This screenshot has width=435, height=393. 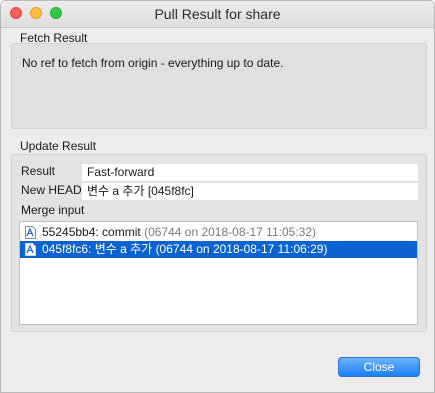 What do you see at coordinates (250, 191) in the screenshot?
I see `new-head-value-field: 변수 a 추가 [045f8fc]` at bounding box center [250, 191].